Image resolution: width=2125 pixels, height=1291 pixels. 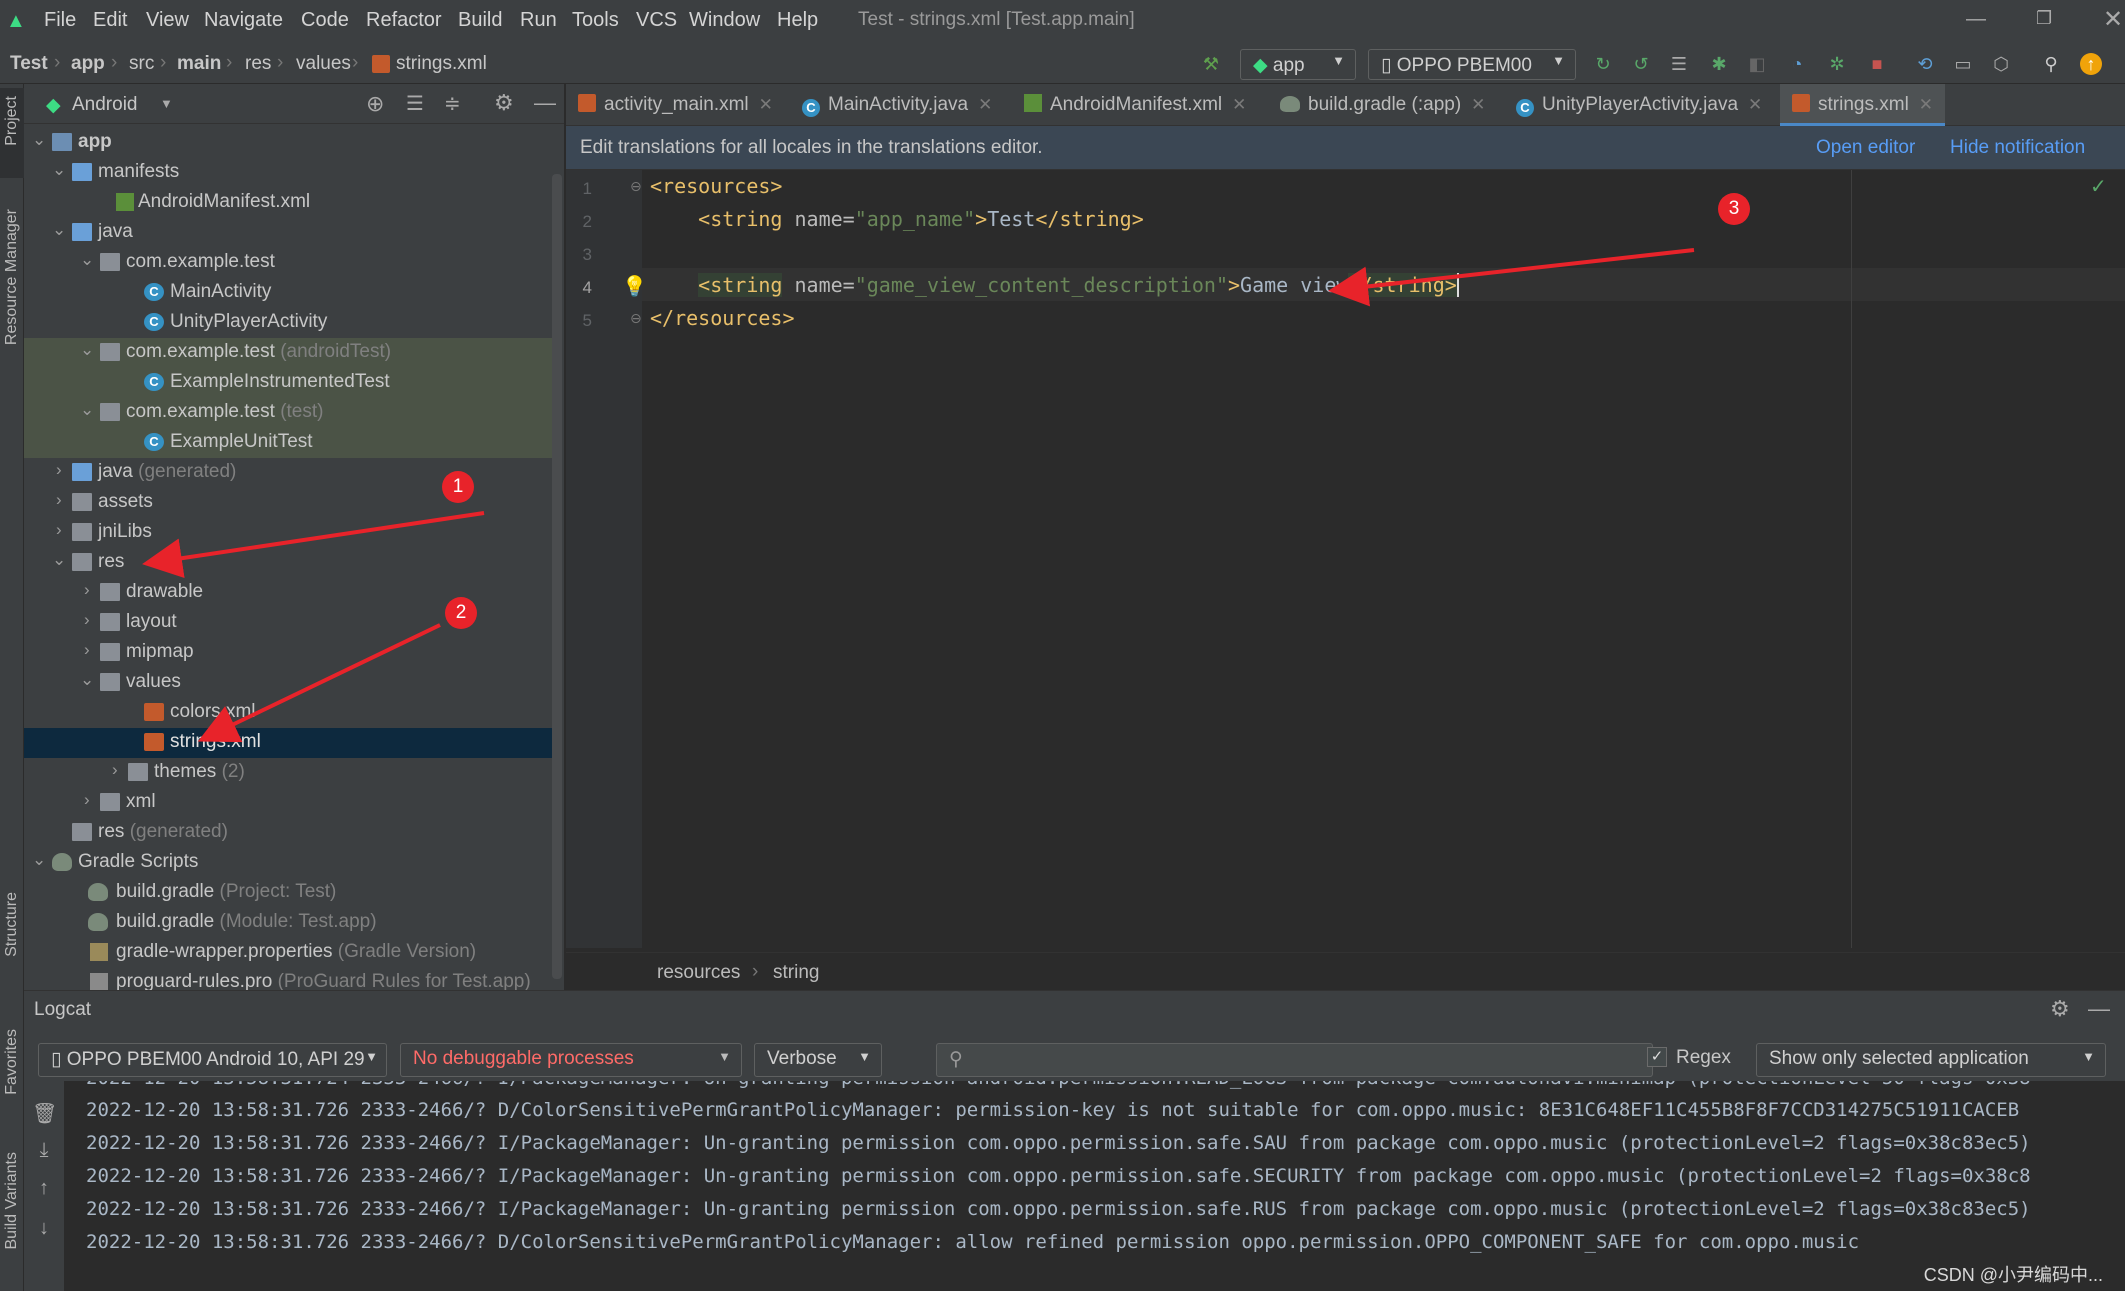 I want to click on tree-item-values: ⌄ values, so click(x=288, y=683).